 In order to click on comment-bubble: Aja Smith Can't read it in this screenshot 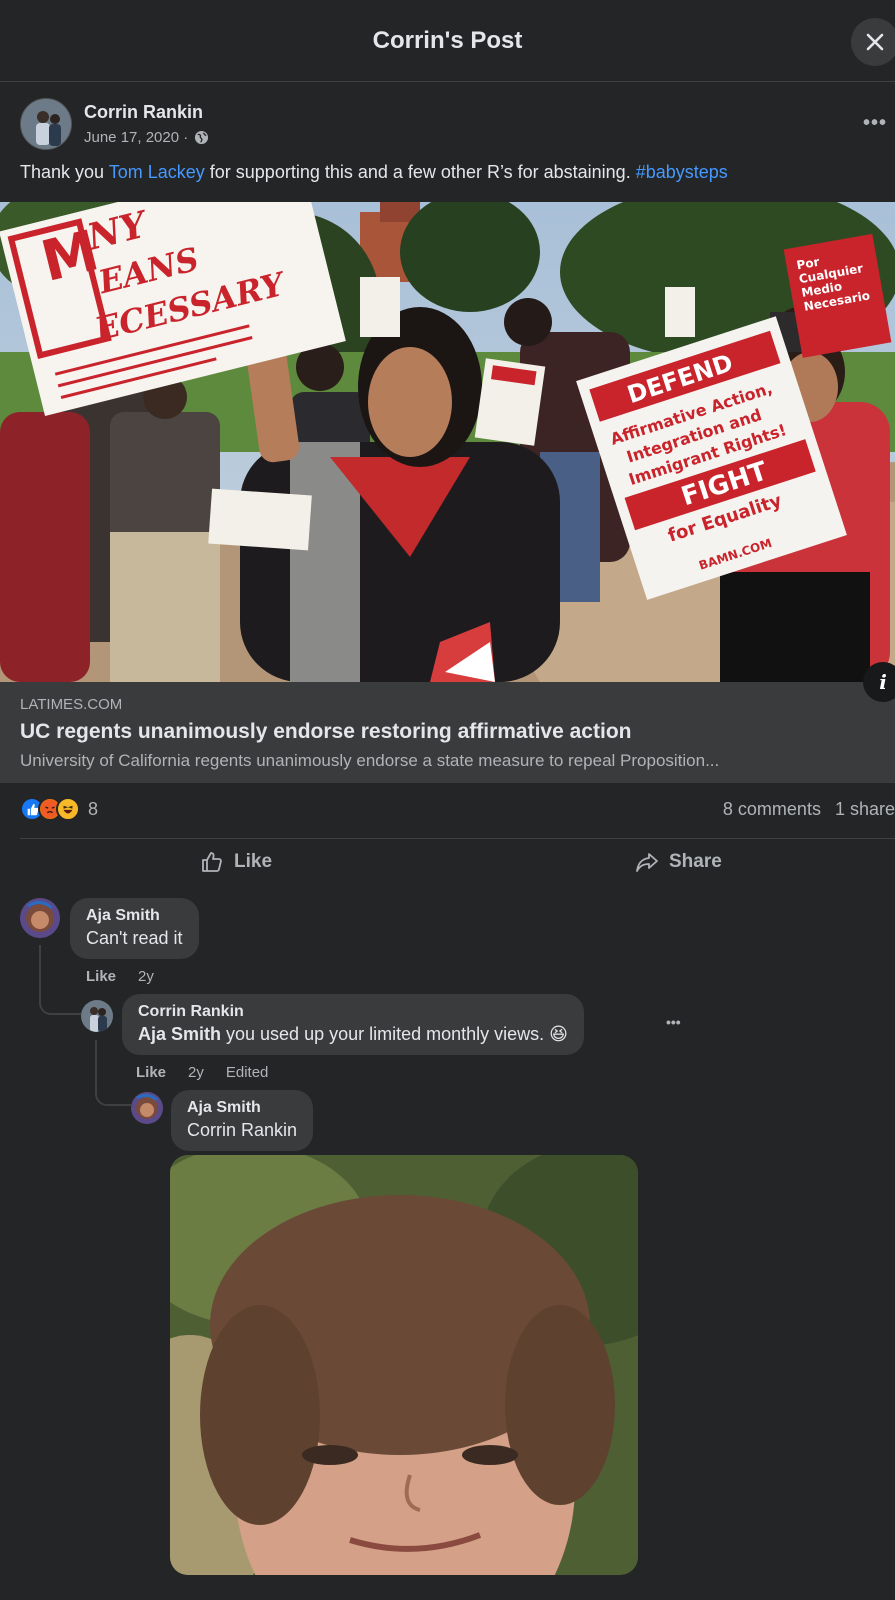, I will do `click(134, 928)`.